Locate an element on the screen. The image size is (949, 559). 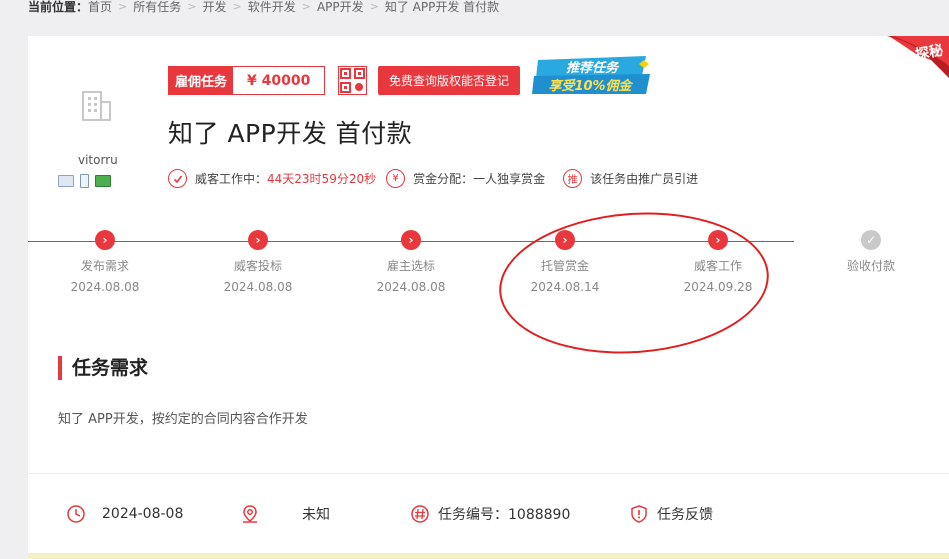
phone-icon is located at coordinates (84, 181).